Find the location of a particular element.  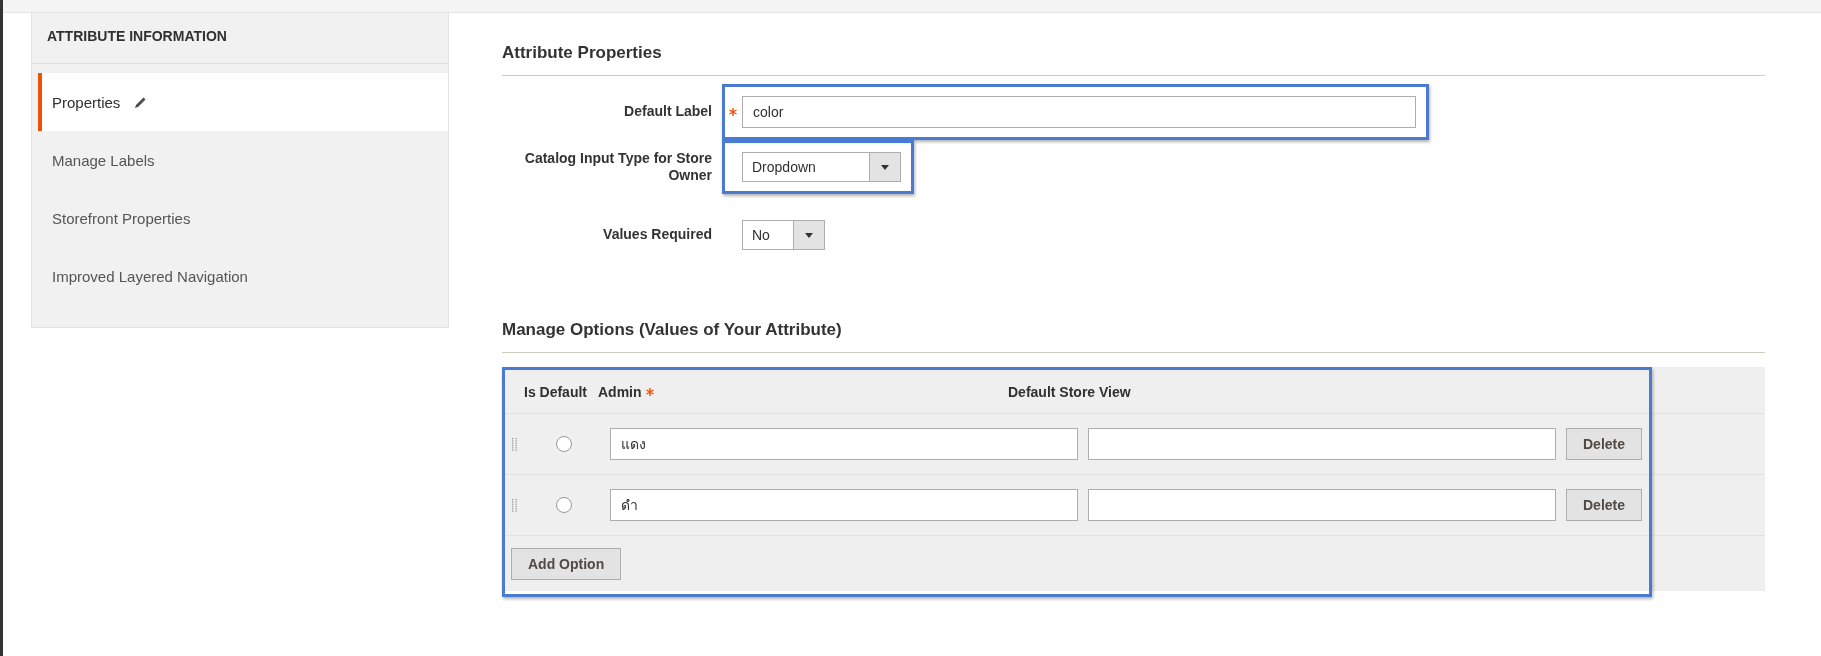

column-header: Is Default is located at coordinates (555, 391).